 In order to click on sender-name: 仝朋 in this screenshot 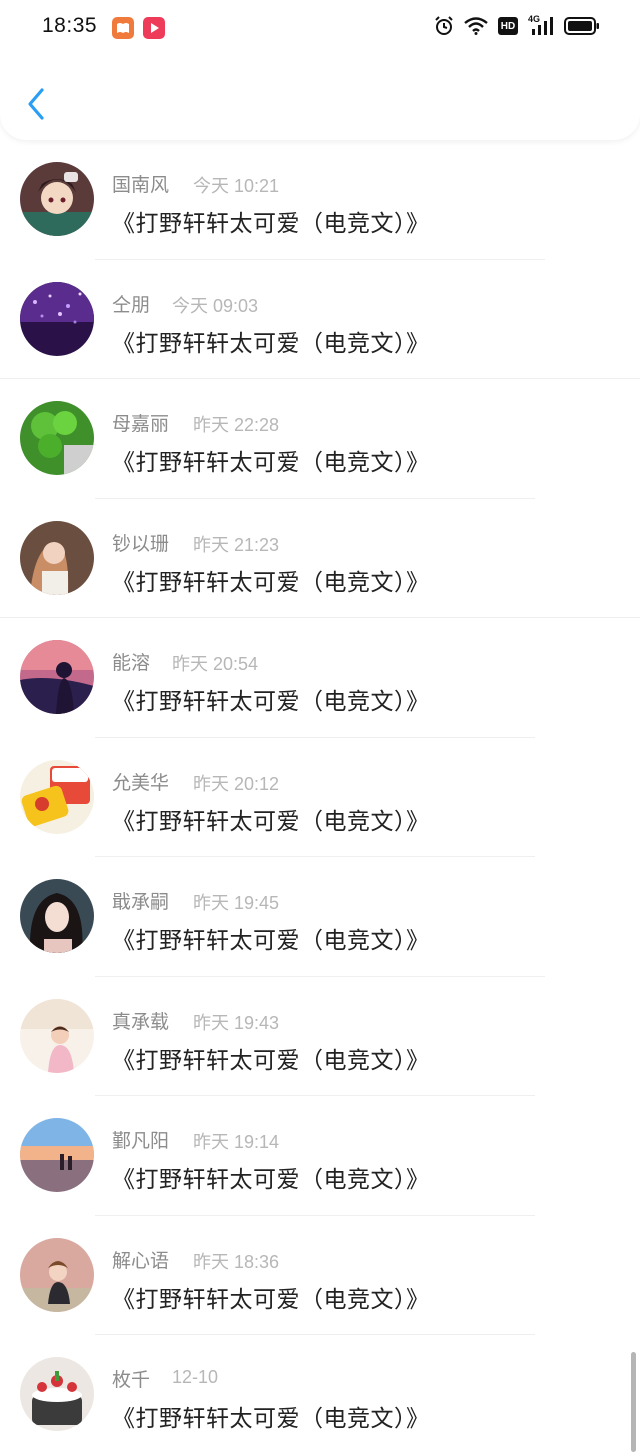, I will do `click(131, 304)`.